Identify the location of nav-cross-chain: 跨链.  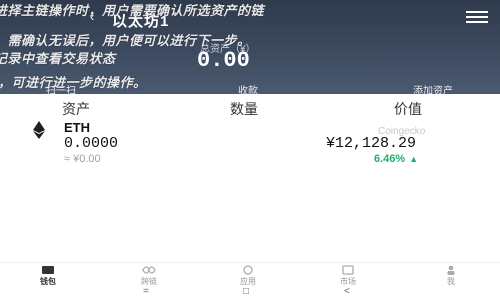
(149, 276).